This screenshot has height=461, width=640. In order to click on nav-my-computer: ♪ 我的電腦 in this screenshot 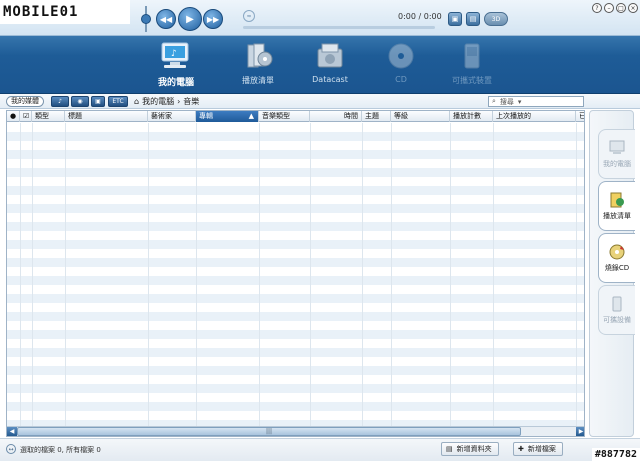, I will do `click(176, 66)`.